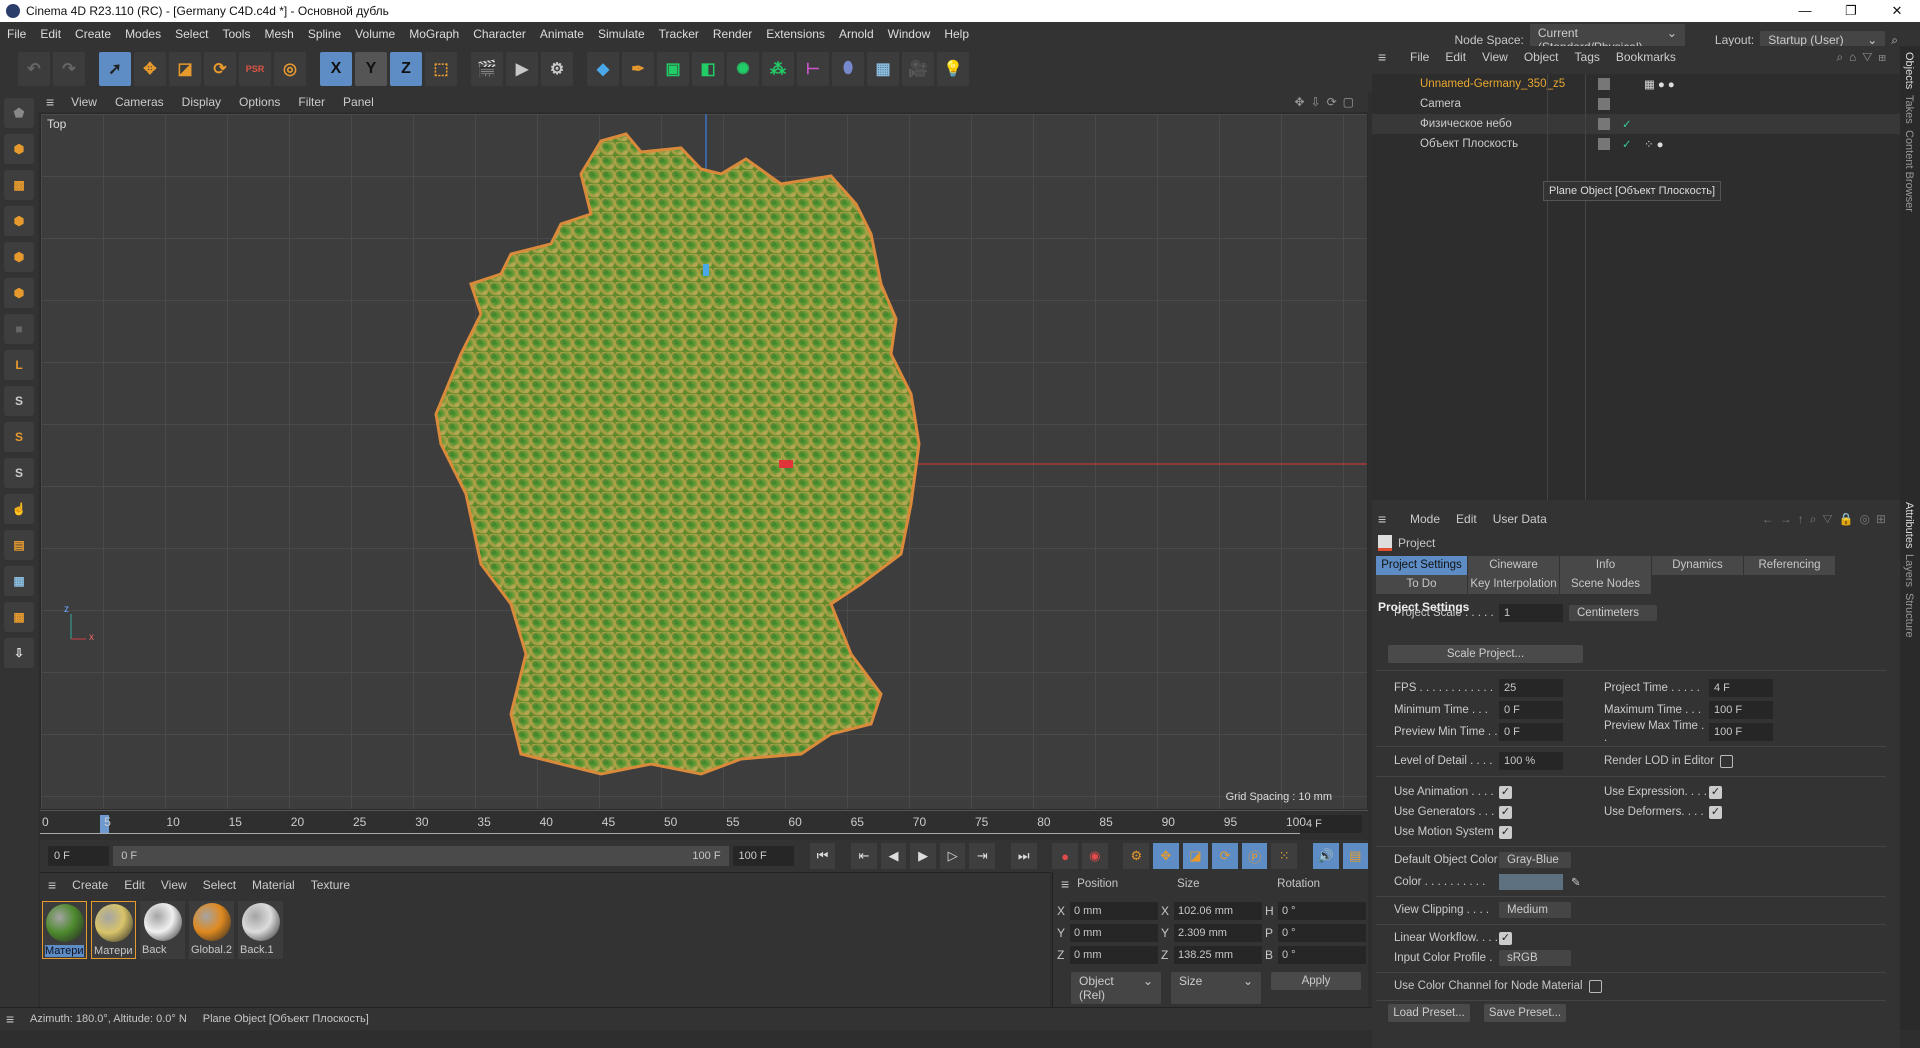  Describe the element at coordinates (375, 34) in the screenshot. I see `menu-volume: Volume` at that location.